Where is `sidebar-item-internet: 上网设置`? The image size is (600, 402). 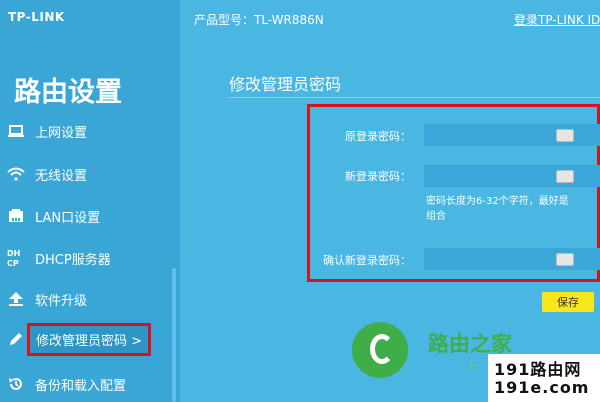
sidebar-item-internet: 上网设置 is located at coordinates (86, 131).